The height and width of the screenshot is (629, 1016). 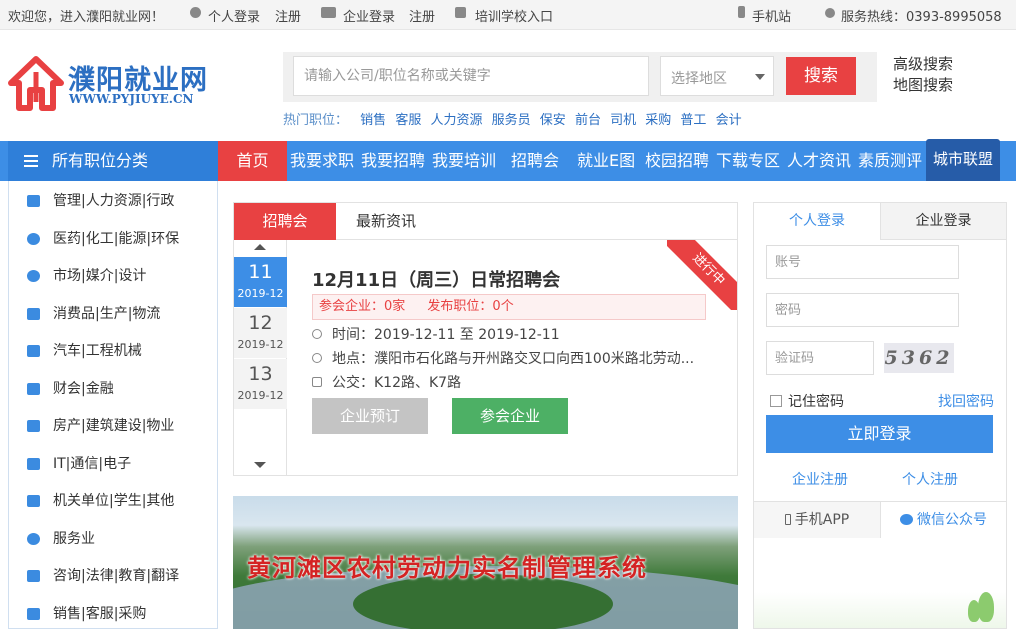 What do you see at coordinates (748, 161) in the screenshot?
I see `nav-downloads: 下载专区` at bounding box center [748, 161].